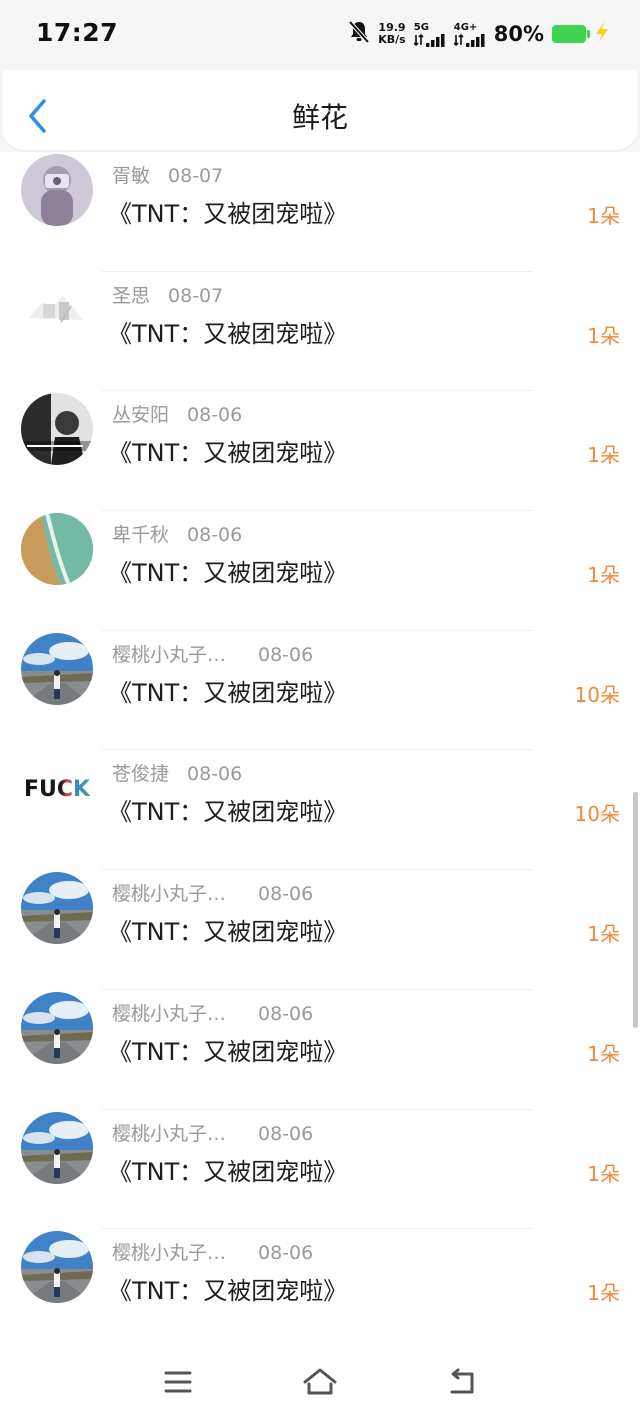 The image size is (640, 1422). I want to click on sender-name: 圣思, so click(131, 295).